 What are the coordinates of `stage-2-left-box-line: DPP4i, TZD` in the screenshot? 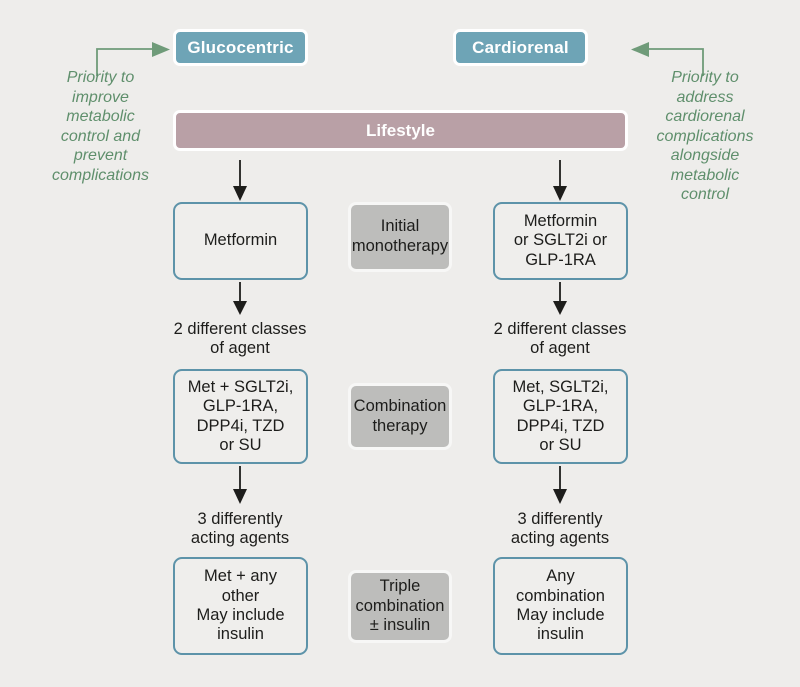 It's located at (240, 425).